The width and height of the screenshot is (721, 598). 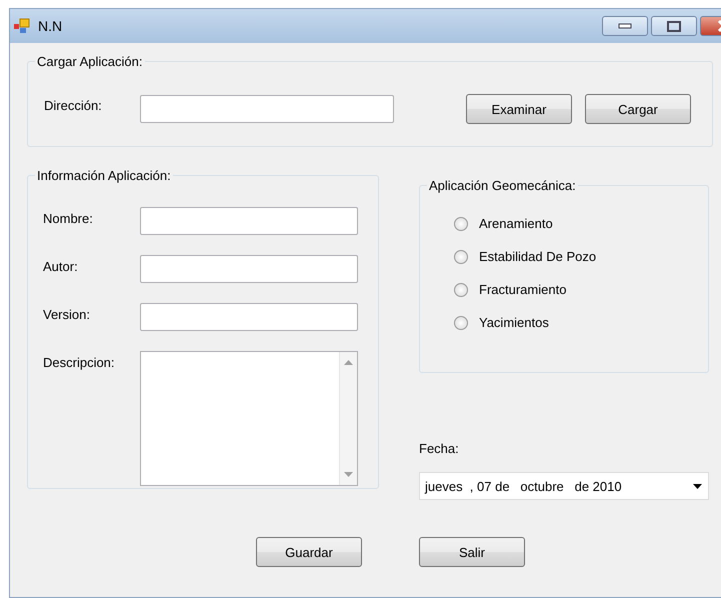 What do you see at coordinates (502, 185) in the screenshot?
I see `group-title: Aplicación Geomecánica:` at bounding box center [502, 185].